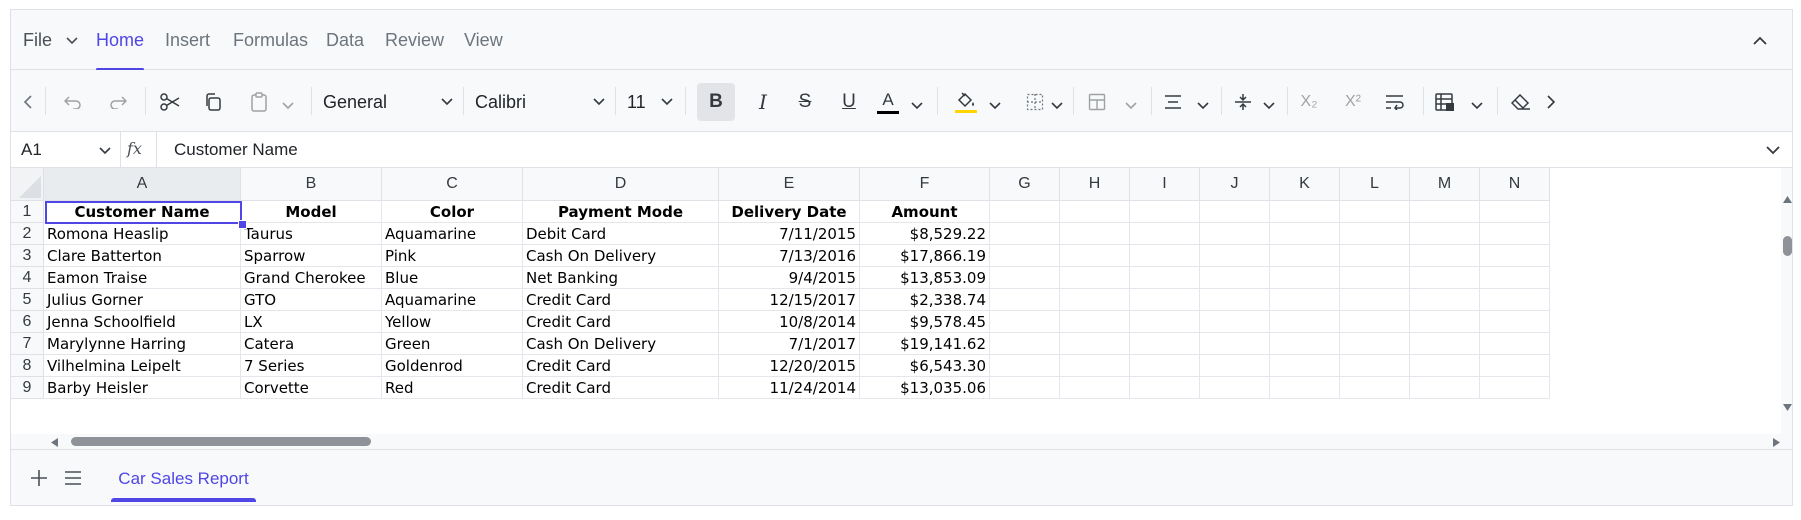  What do you see at coordinates (142, 212) in the screenshot?
I see `header-cell: Customer Name` at bounding box center [142, 212].